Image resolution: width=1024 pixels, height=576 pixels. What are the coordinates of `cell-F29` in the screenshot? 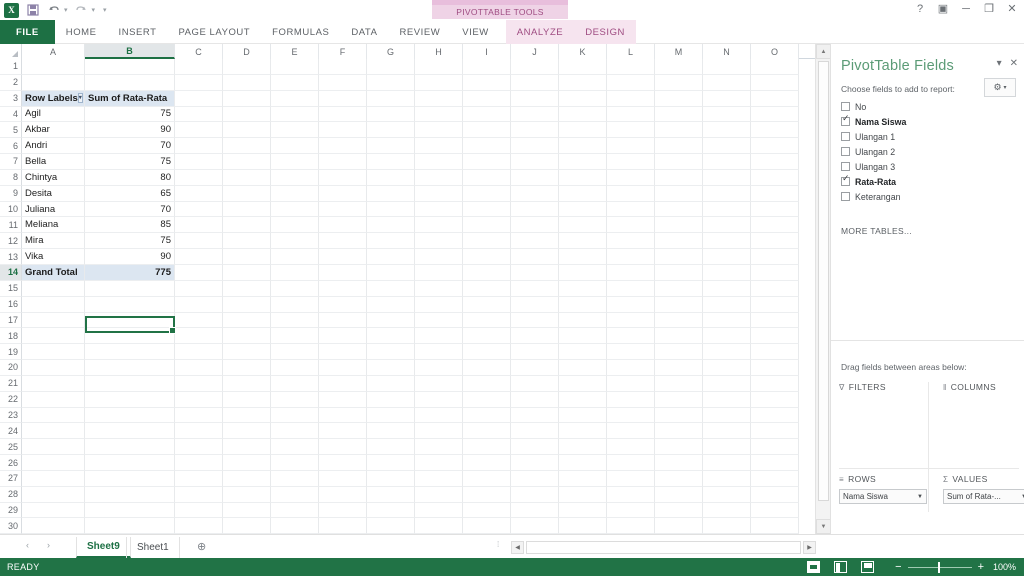 It's located at (343, 510).